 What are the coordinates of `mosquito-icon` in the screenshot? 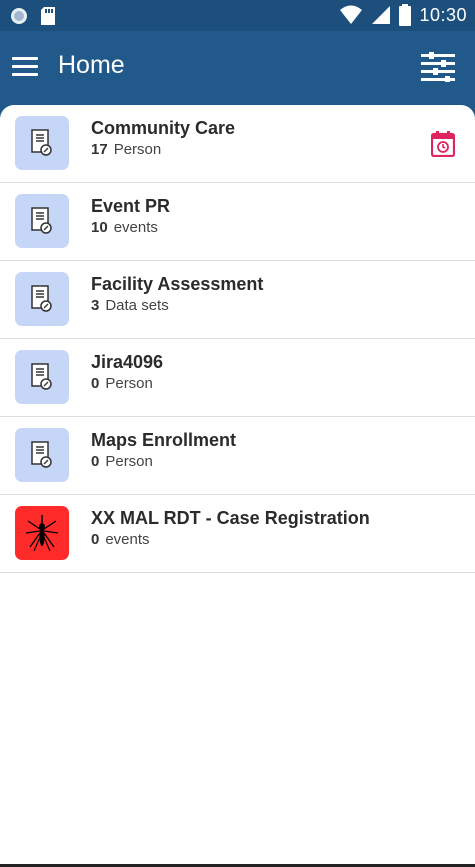 It's located at (42, 533).